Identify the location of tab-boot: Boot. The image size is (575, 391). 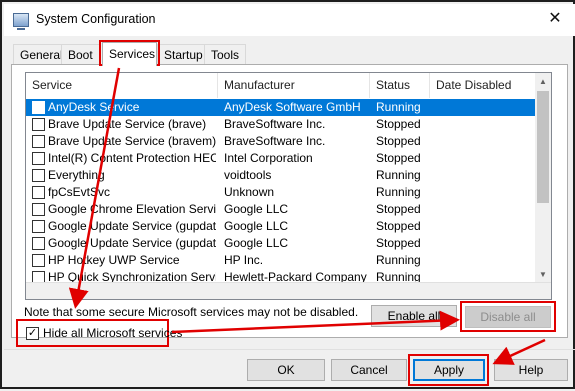
(80, 54).